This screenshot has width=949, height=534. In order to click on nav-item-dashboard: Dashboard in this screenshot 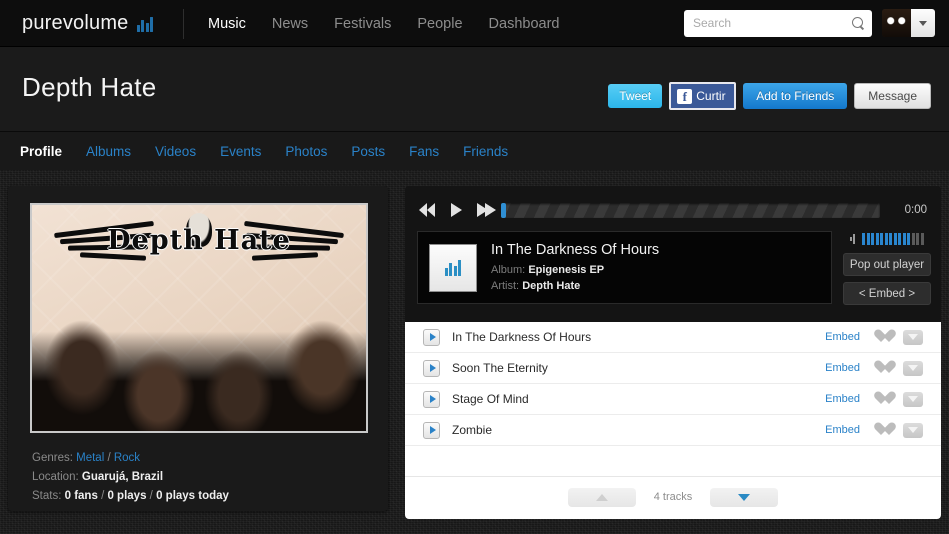, I will do `click(524, 24)`.